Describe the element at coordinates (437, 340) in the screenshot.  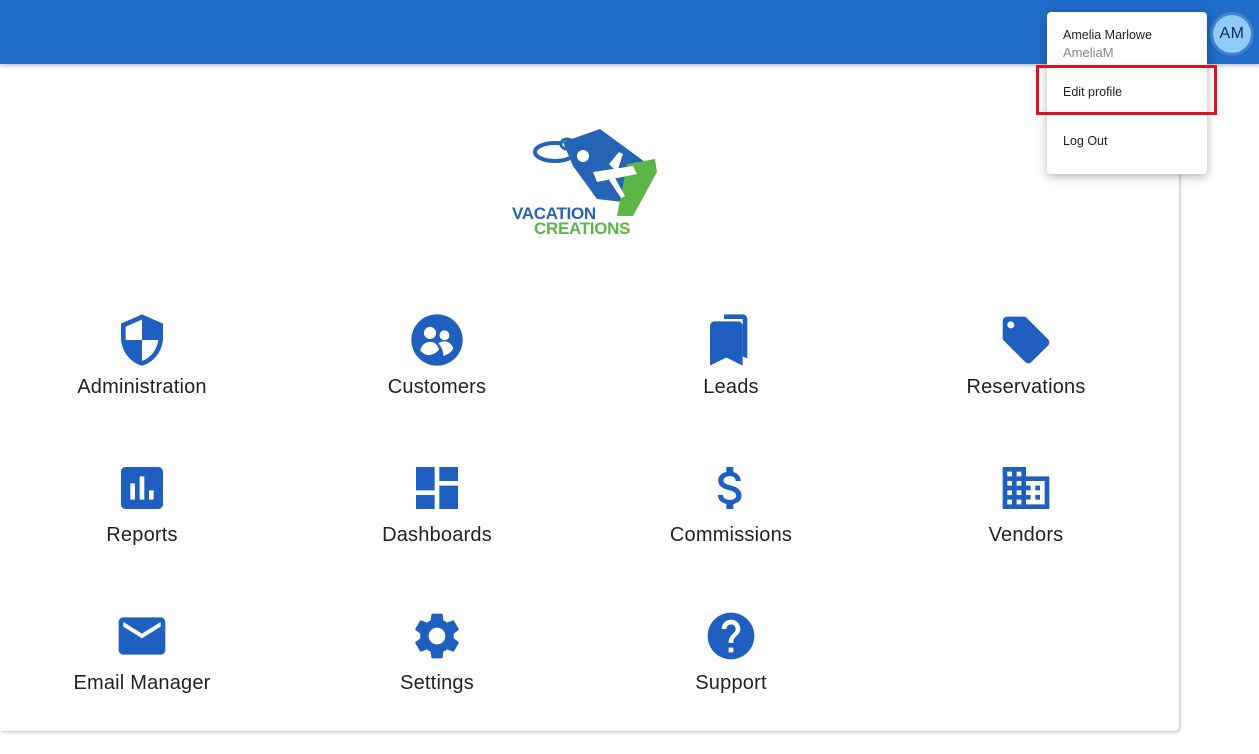
I see `people-circle-icon` at that location.